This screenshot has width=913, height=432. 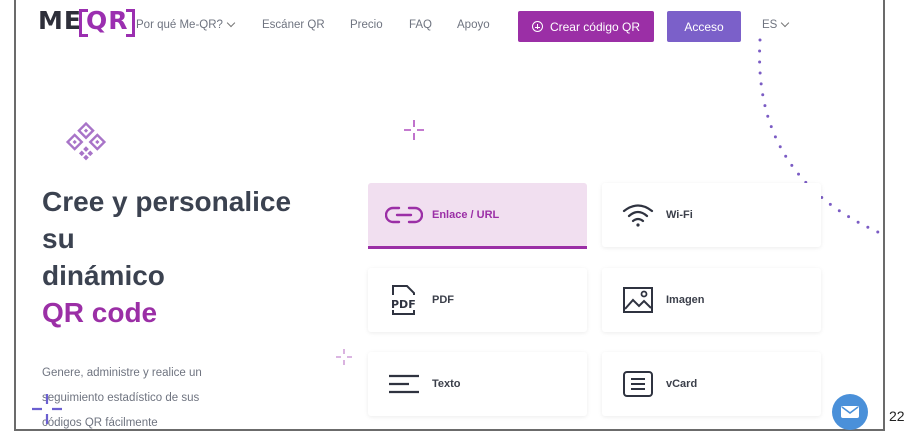 What do you see at coordinates (404, 384) in the screenshot?
I see `text-icon` at bounding box center [404, 384].